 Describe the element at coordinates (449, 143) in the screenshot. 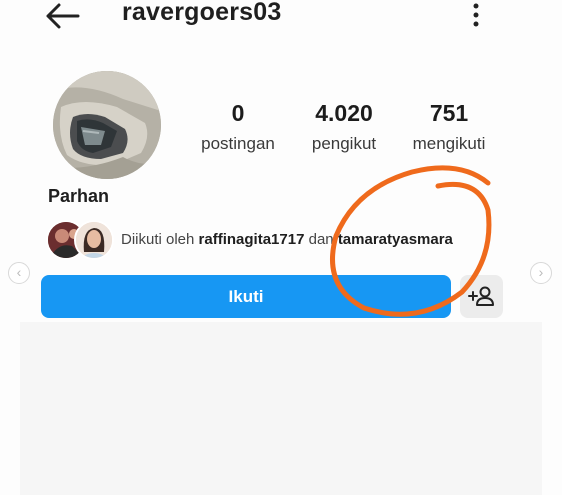

I see `following-label: mengikuti` at that location.